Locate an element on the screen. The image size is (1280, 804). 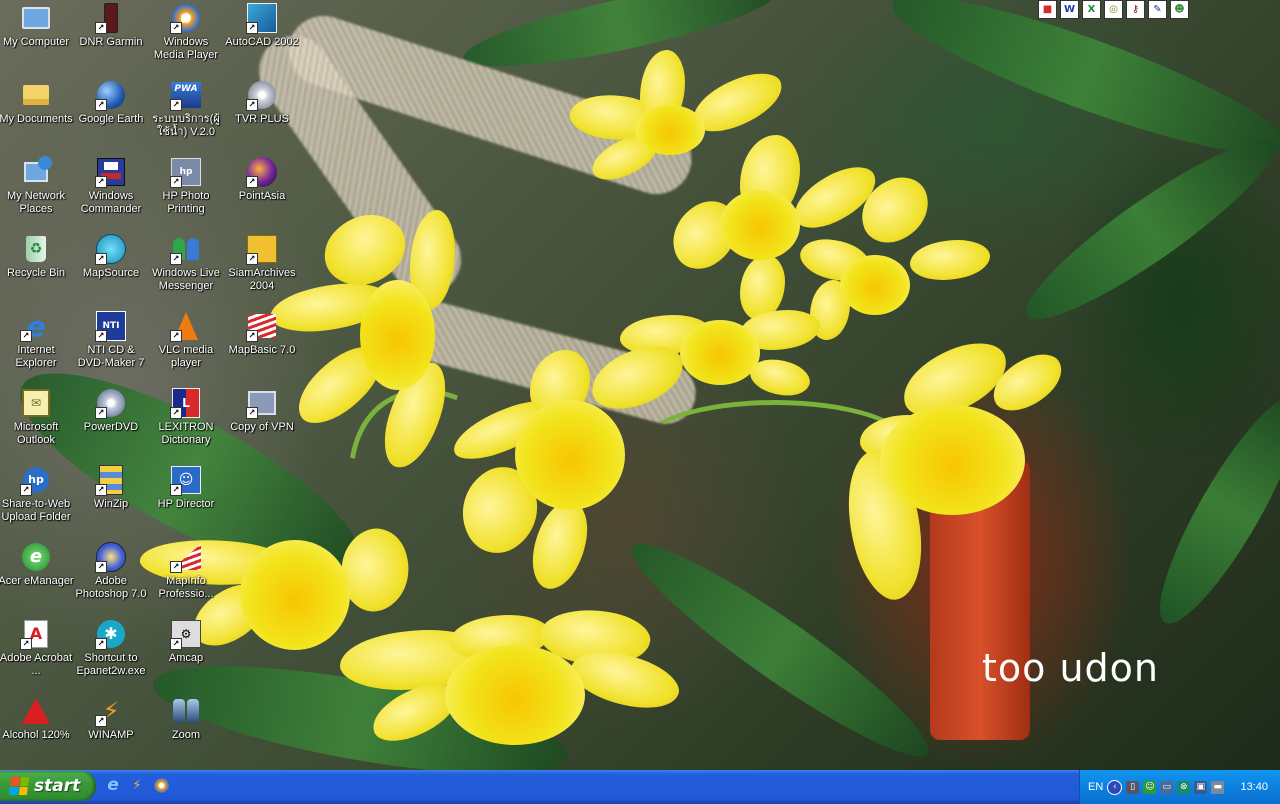
desktop-icon-epanet: ✱ ↗ Shortcut to Epanet2w.exe is located at coordinates (111, 648).